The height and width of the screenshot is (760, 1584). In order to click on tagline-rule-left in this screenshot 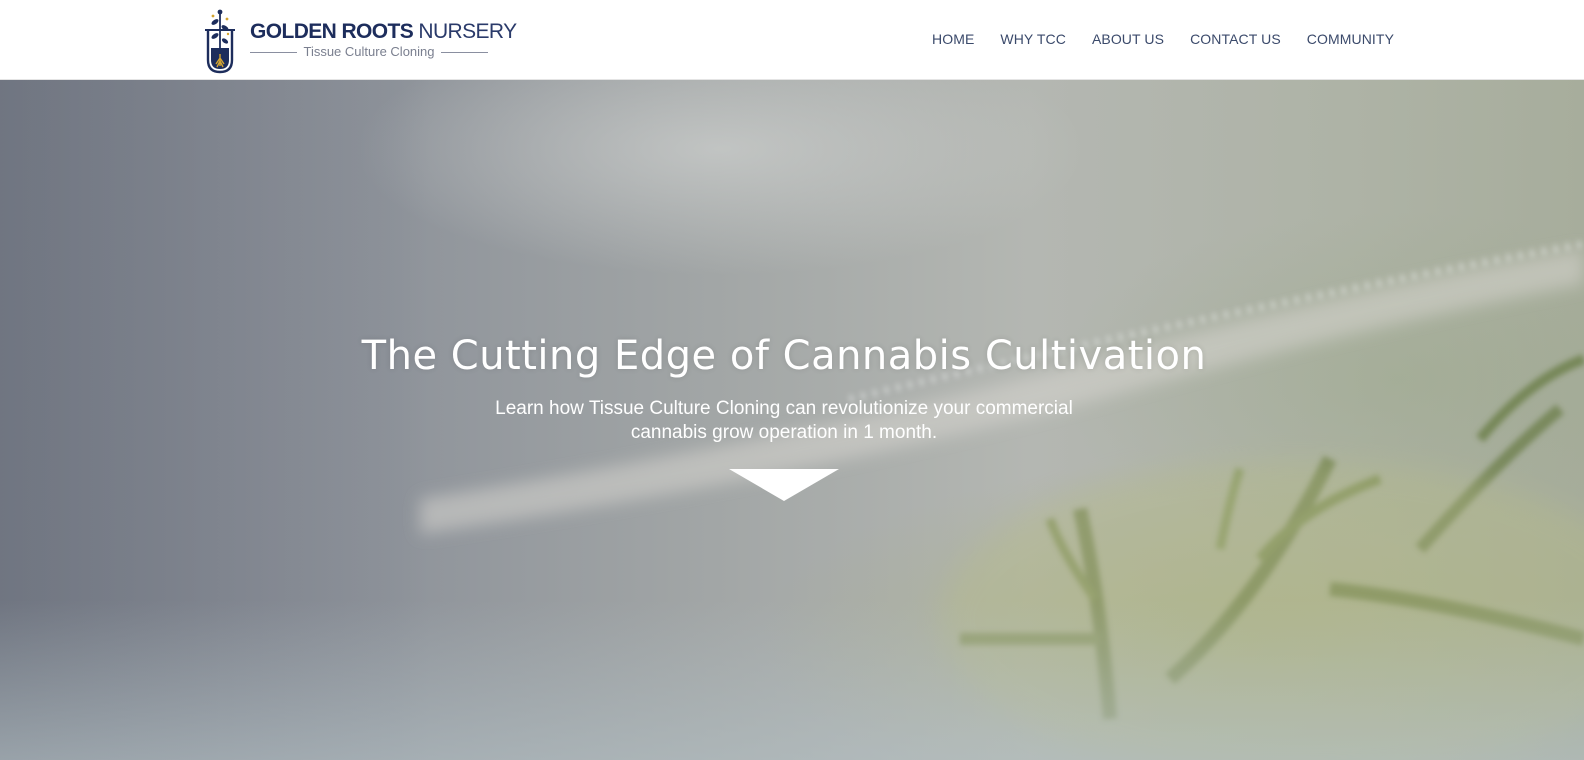, I will do `click(274, 52)`.